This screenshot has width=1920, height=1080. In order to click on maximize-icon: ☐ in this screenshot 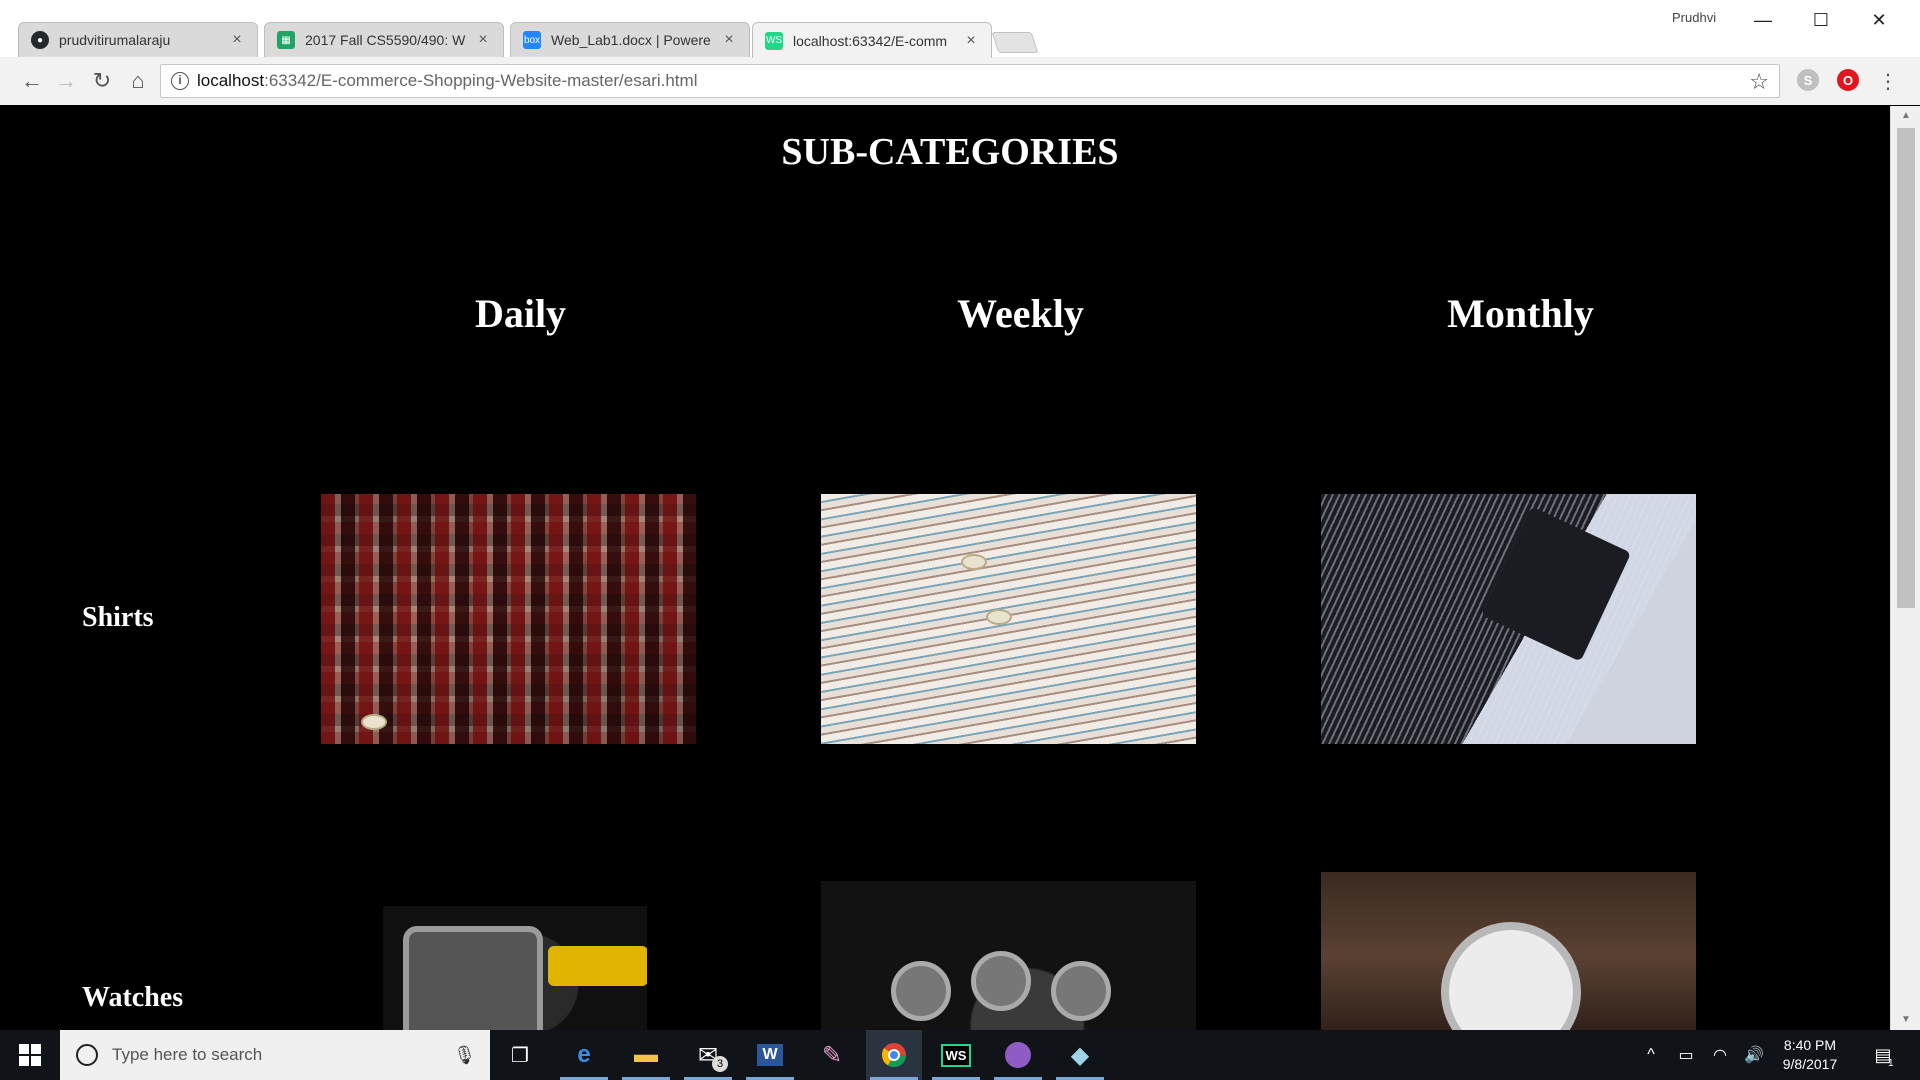, I will do `click(1821, 20)`.